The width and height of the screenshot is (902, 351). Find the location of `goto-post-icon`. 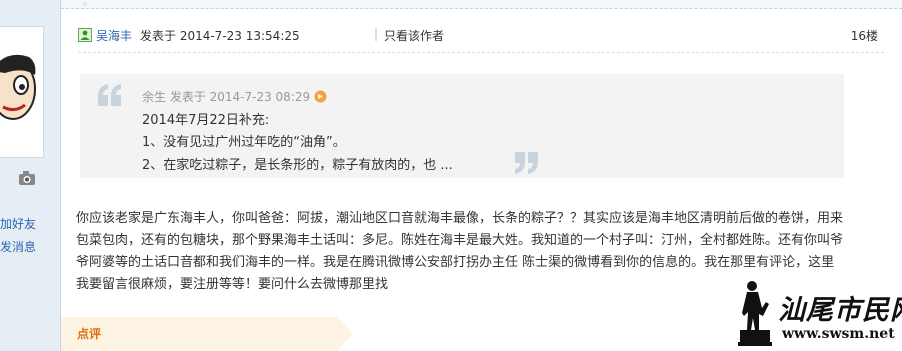

goto-post-icon is located at coordinates (320, 96).